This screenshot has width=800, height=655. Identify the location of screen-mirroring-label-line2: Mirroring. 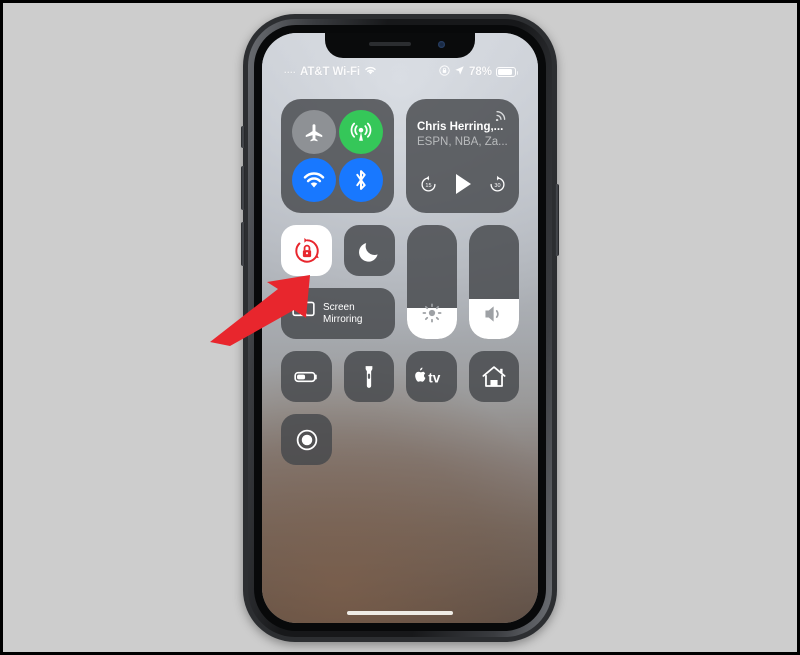
(343, 319).